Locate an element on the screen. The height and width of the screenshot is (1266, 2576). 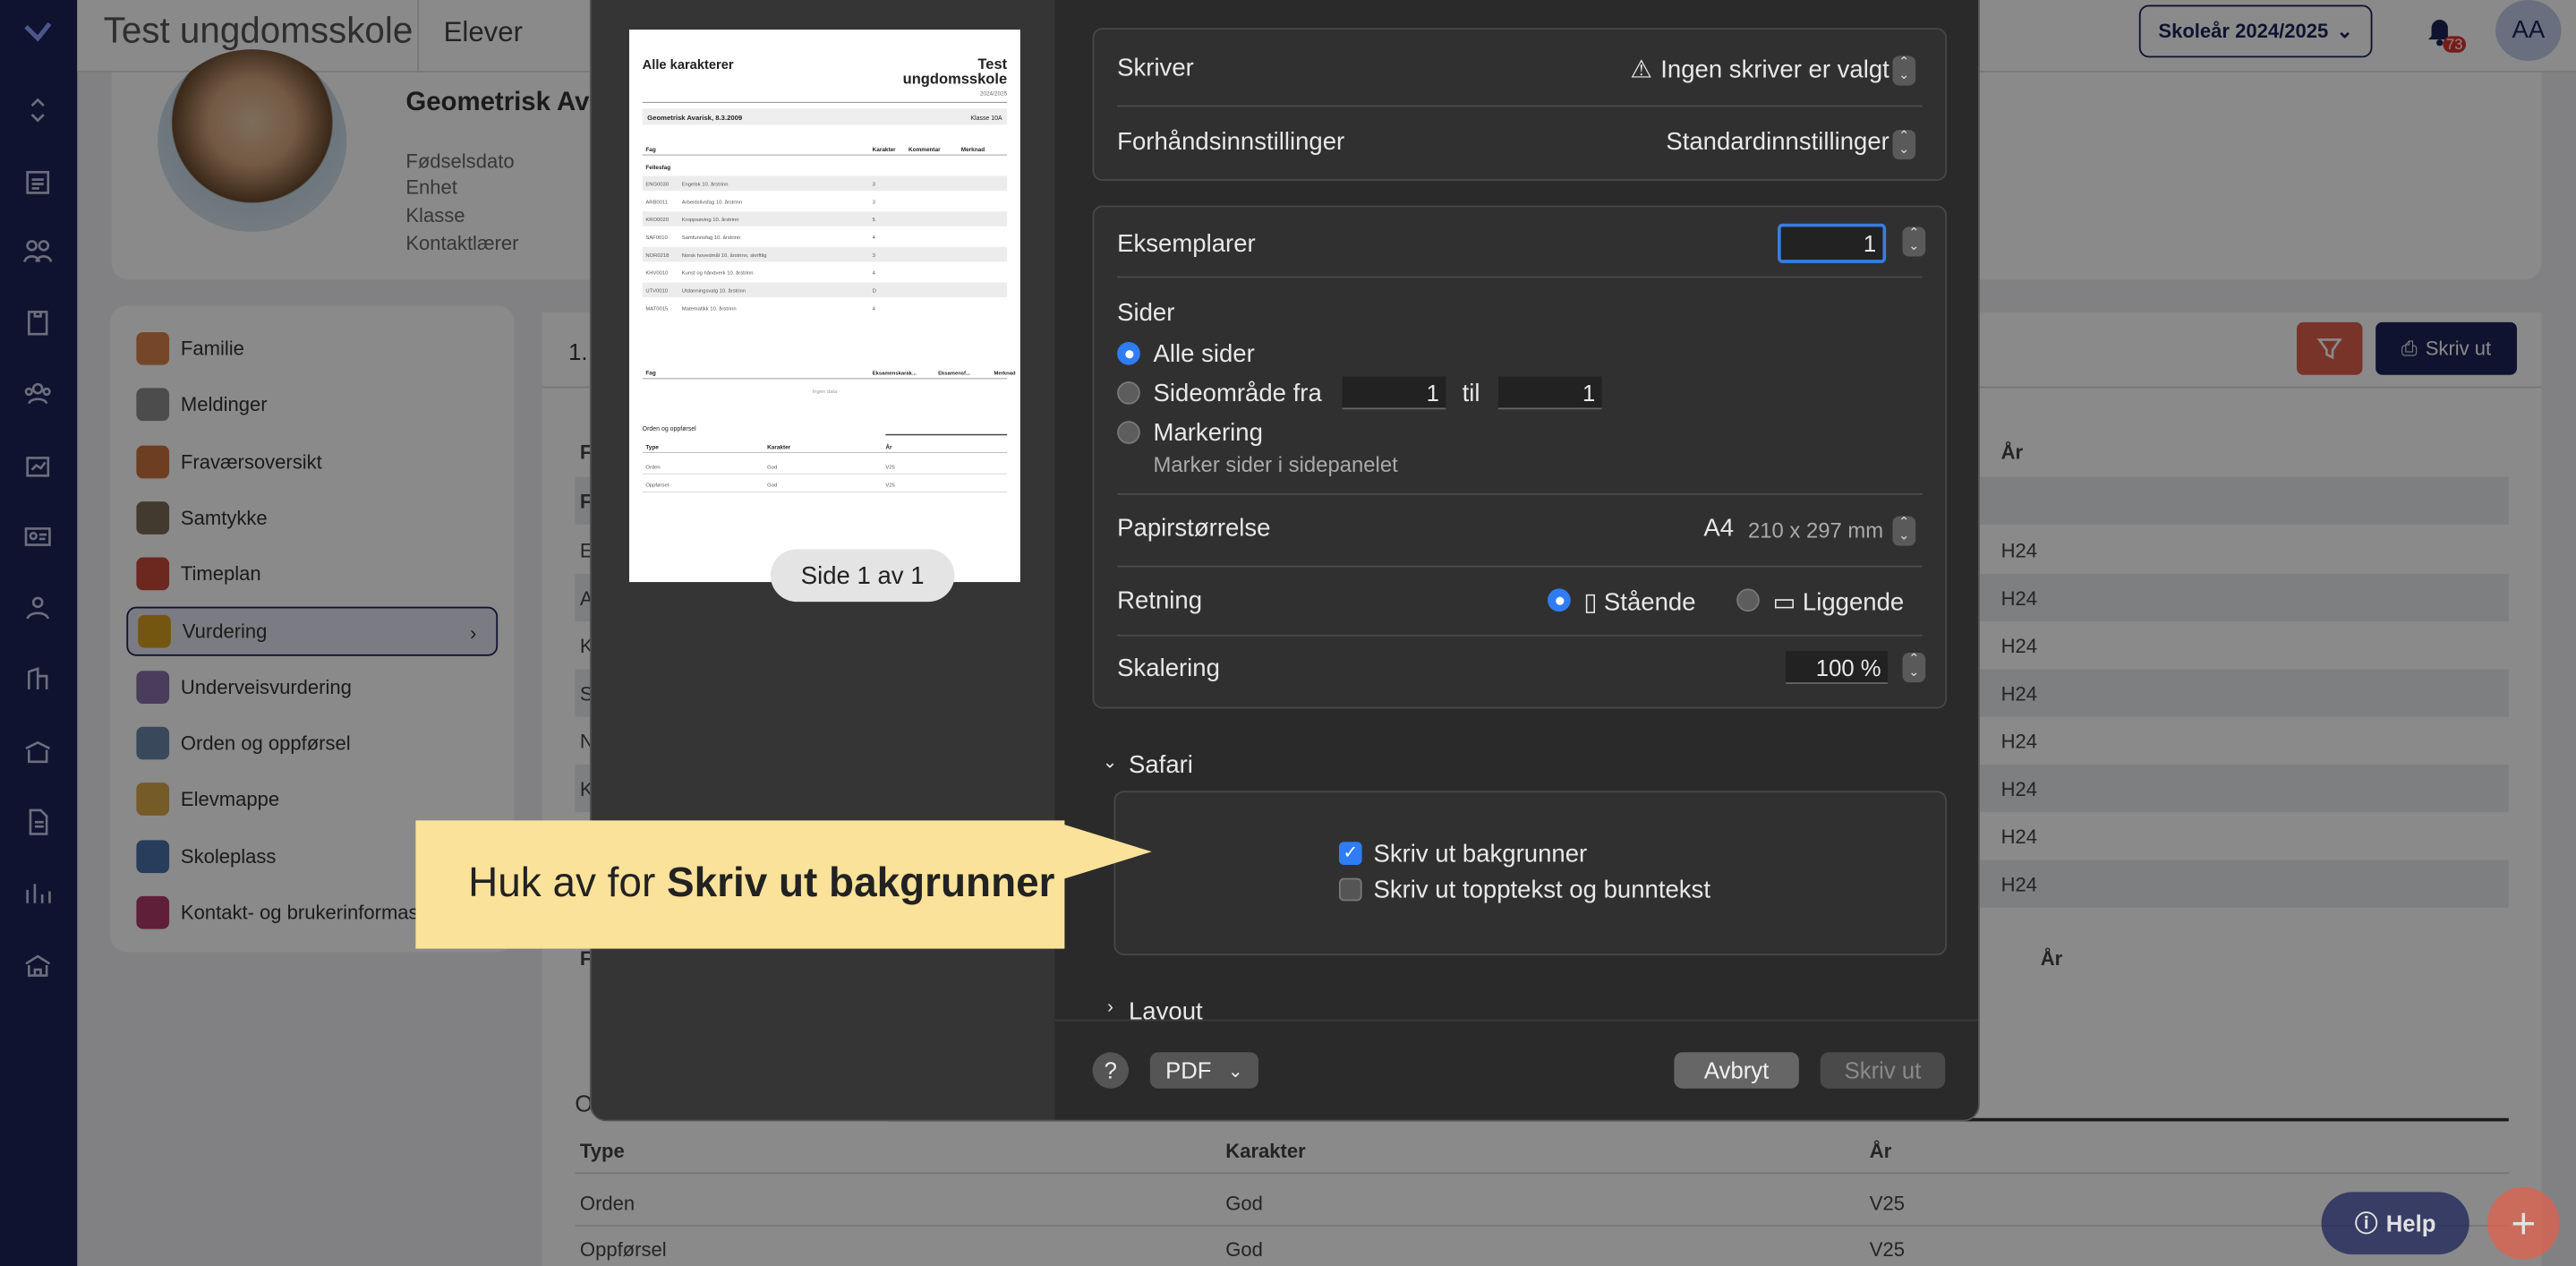
preview-code: SAF0010 is located at coordinates (656, 238).